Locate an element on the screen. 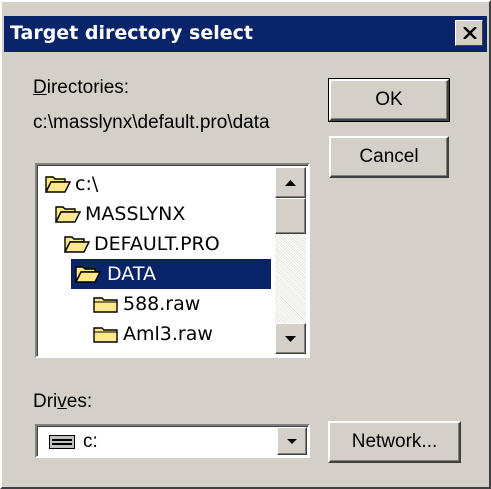 The height and width of the screenshot is (489, 491). scroll-down-button is located at coordinates (290, 338).